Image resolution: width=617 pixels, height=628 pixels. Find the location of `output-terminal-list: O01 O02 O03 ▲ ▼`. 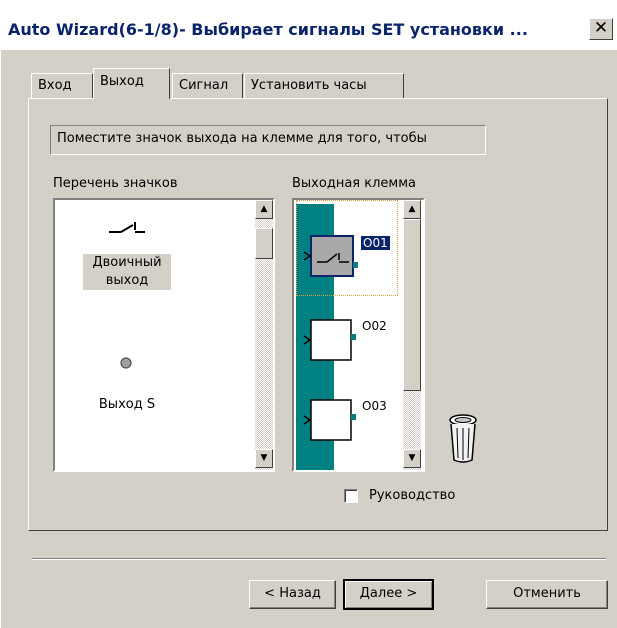

output-terminal-list: O01 O02 O03 ▲ ▼ is located at coordinates (358, 335).